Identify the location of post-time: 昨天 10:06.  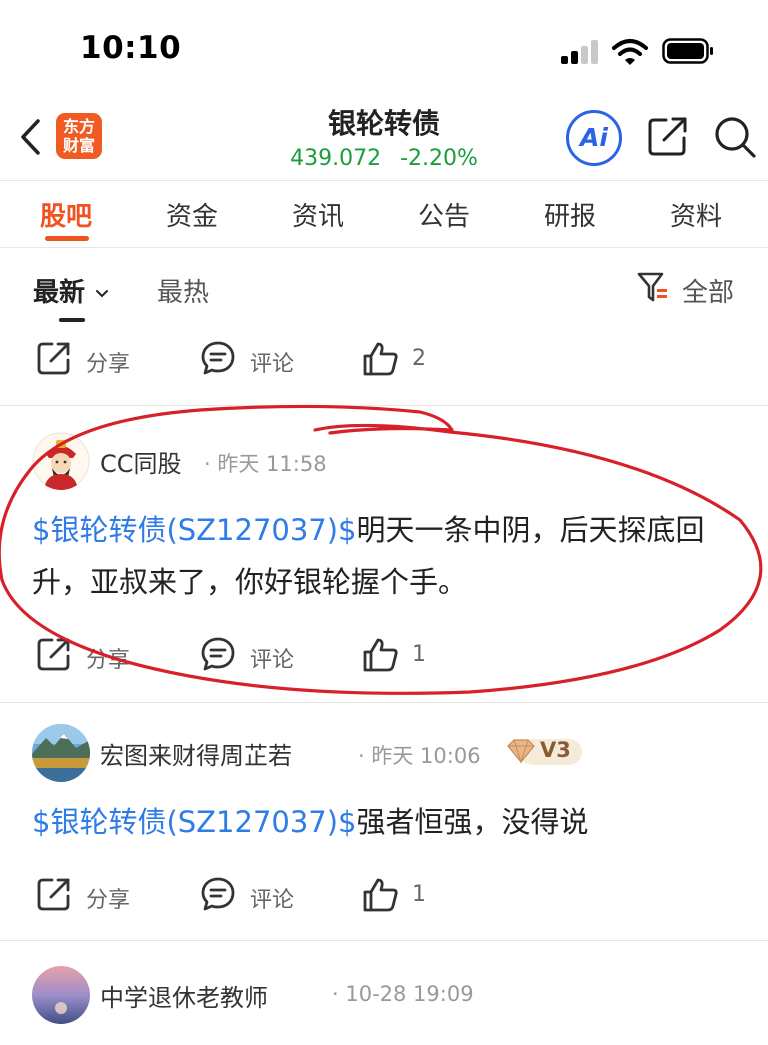
(426, 756).